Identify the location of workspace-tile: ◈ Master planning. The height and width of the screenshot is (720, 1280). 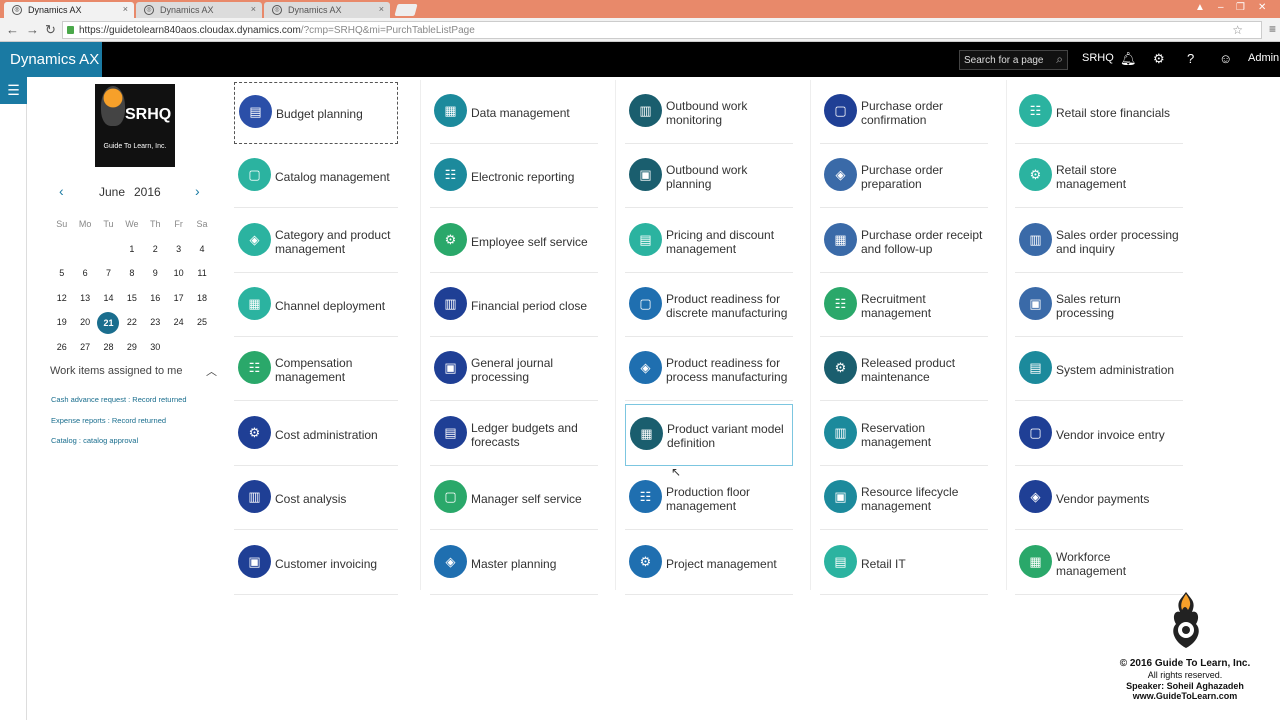
(514, 564).